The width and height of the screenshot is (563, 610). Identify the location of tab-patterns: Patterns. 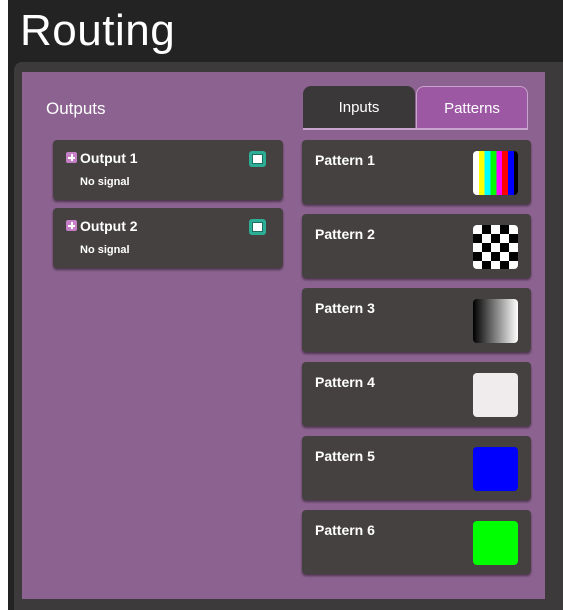
(472, 107).